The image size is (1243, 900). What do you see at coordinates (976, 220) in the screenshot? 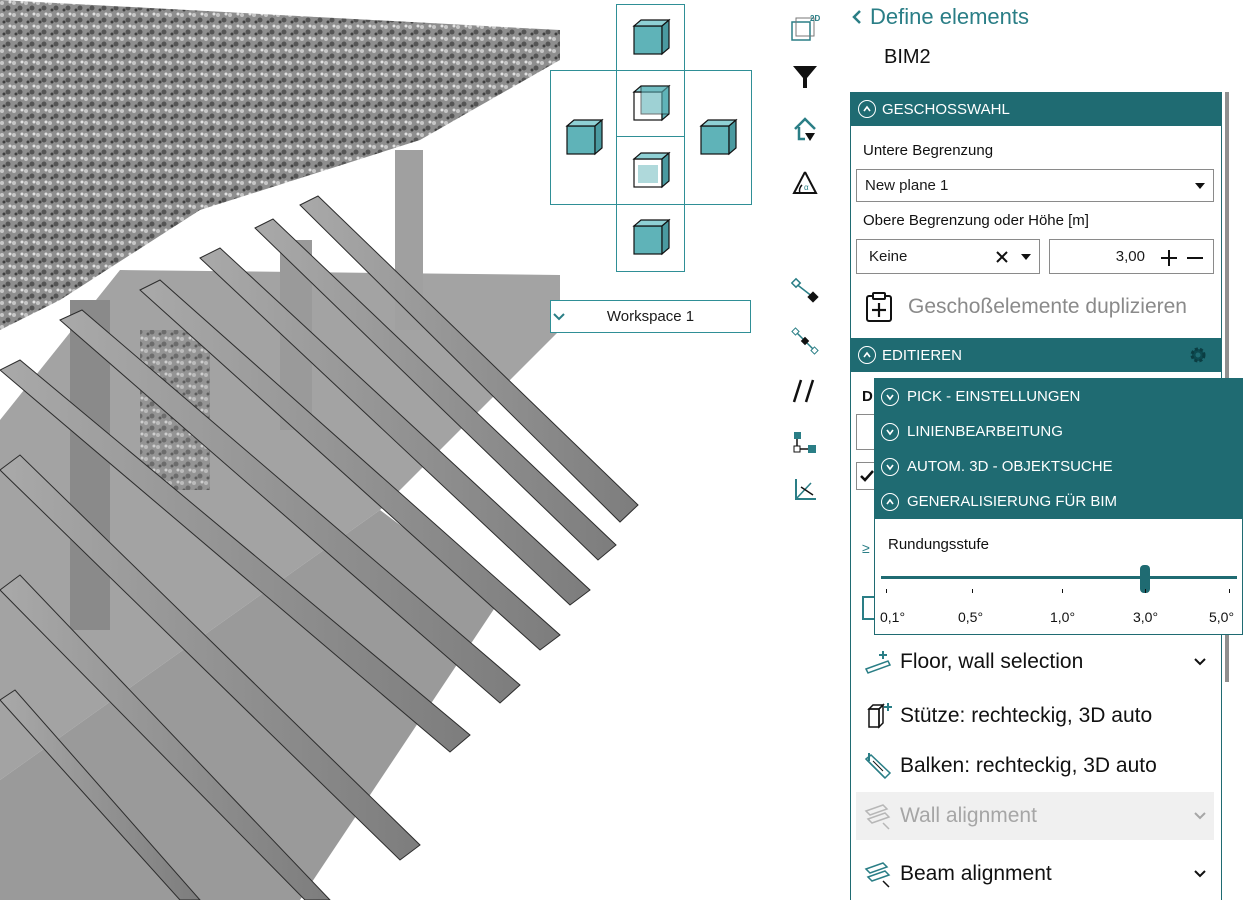
I see `upper-bound-label: Obere Begrenzung oder Höhe [m]` at bounding box center [976, 220].